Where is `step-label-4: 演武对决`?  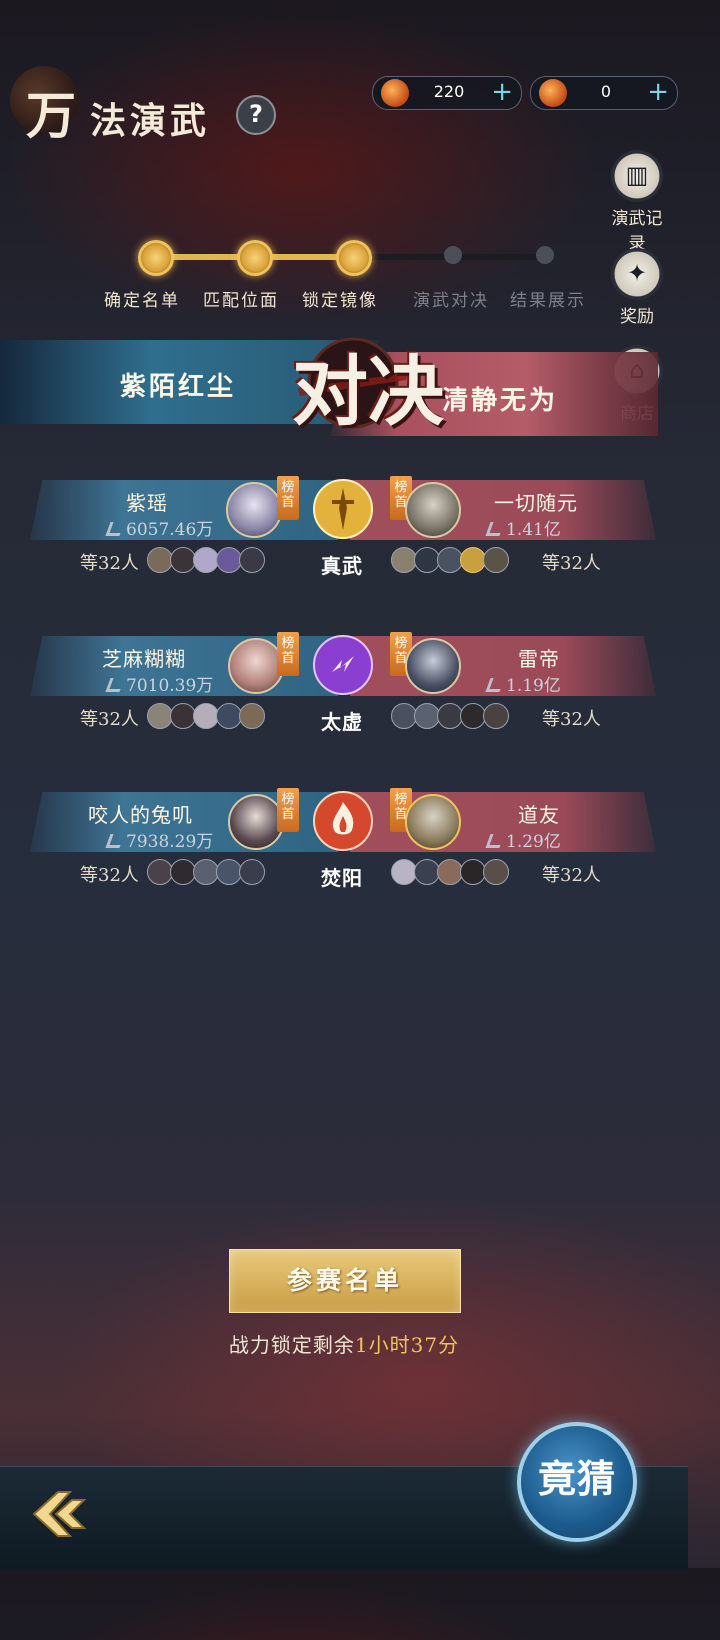 step-label-4: 演武对决 is located at coordinates (451, 301).